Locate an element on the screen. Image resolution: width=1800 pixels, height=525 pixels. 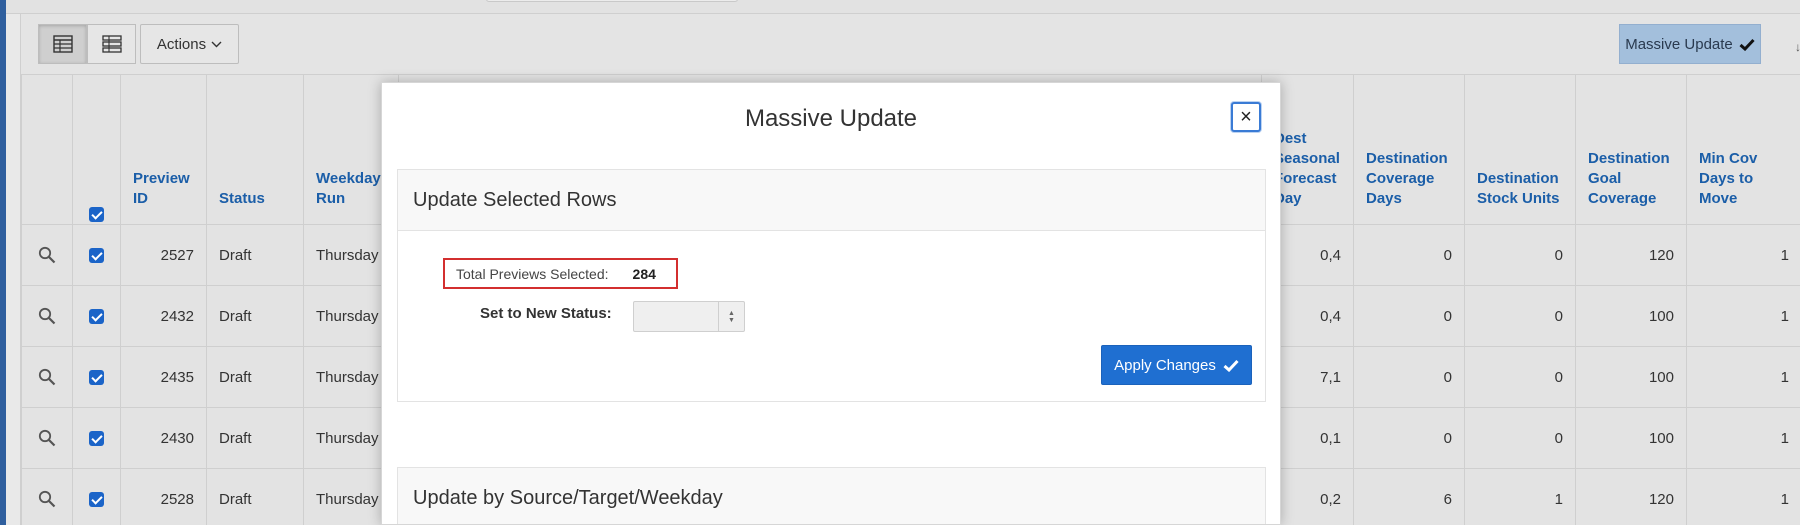
total-previews-selected: Total Previews Selected: 284 is located at coordinates (560, 273).